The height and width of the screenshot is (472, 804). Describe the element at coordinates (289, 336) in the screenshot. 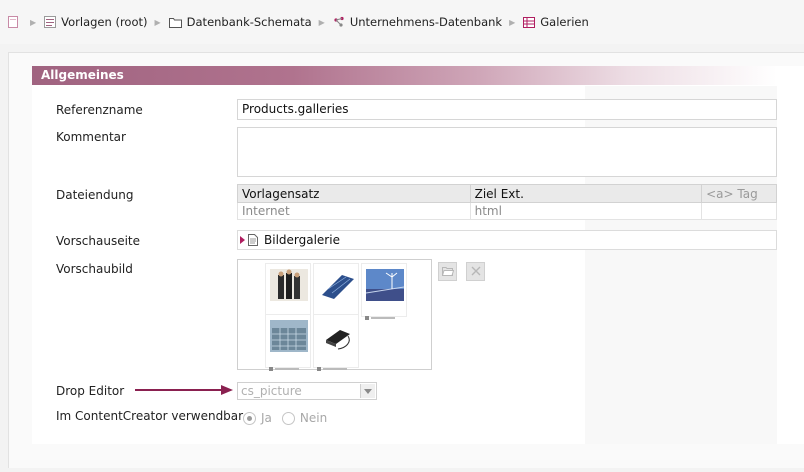

I see `building-image` at that location.